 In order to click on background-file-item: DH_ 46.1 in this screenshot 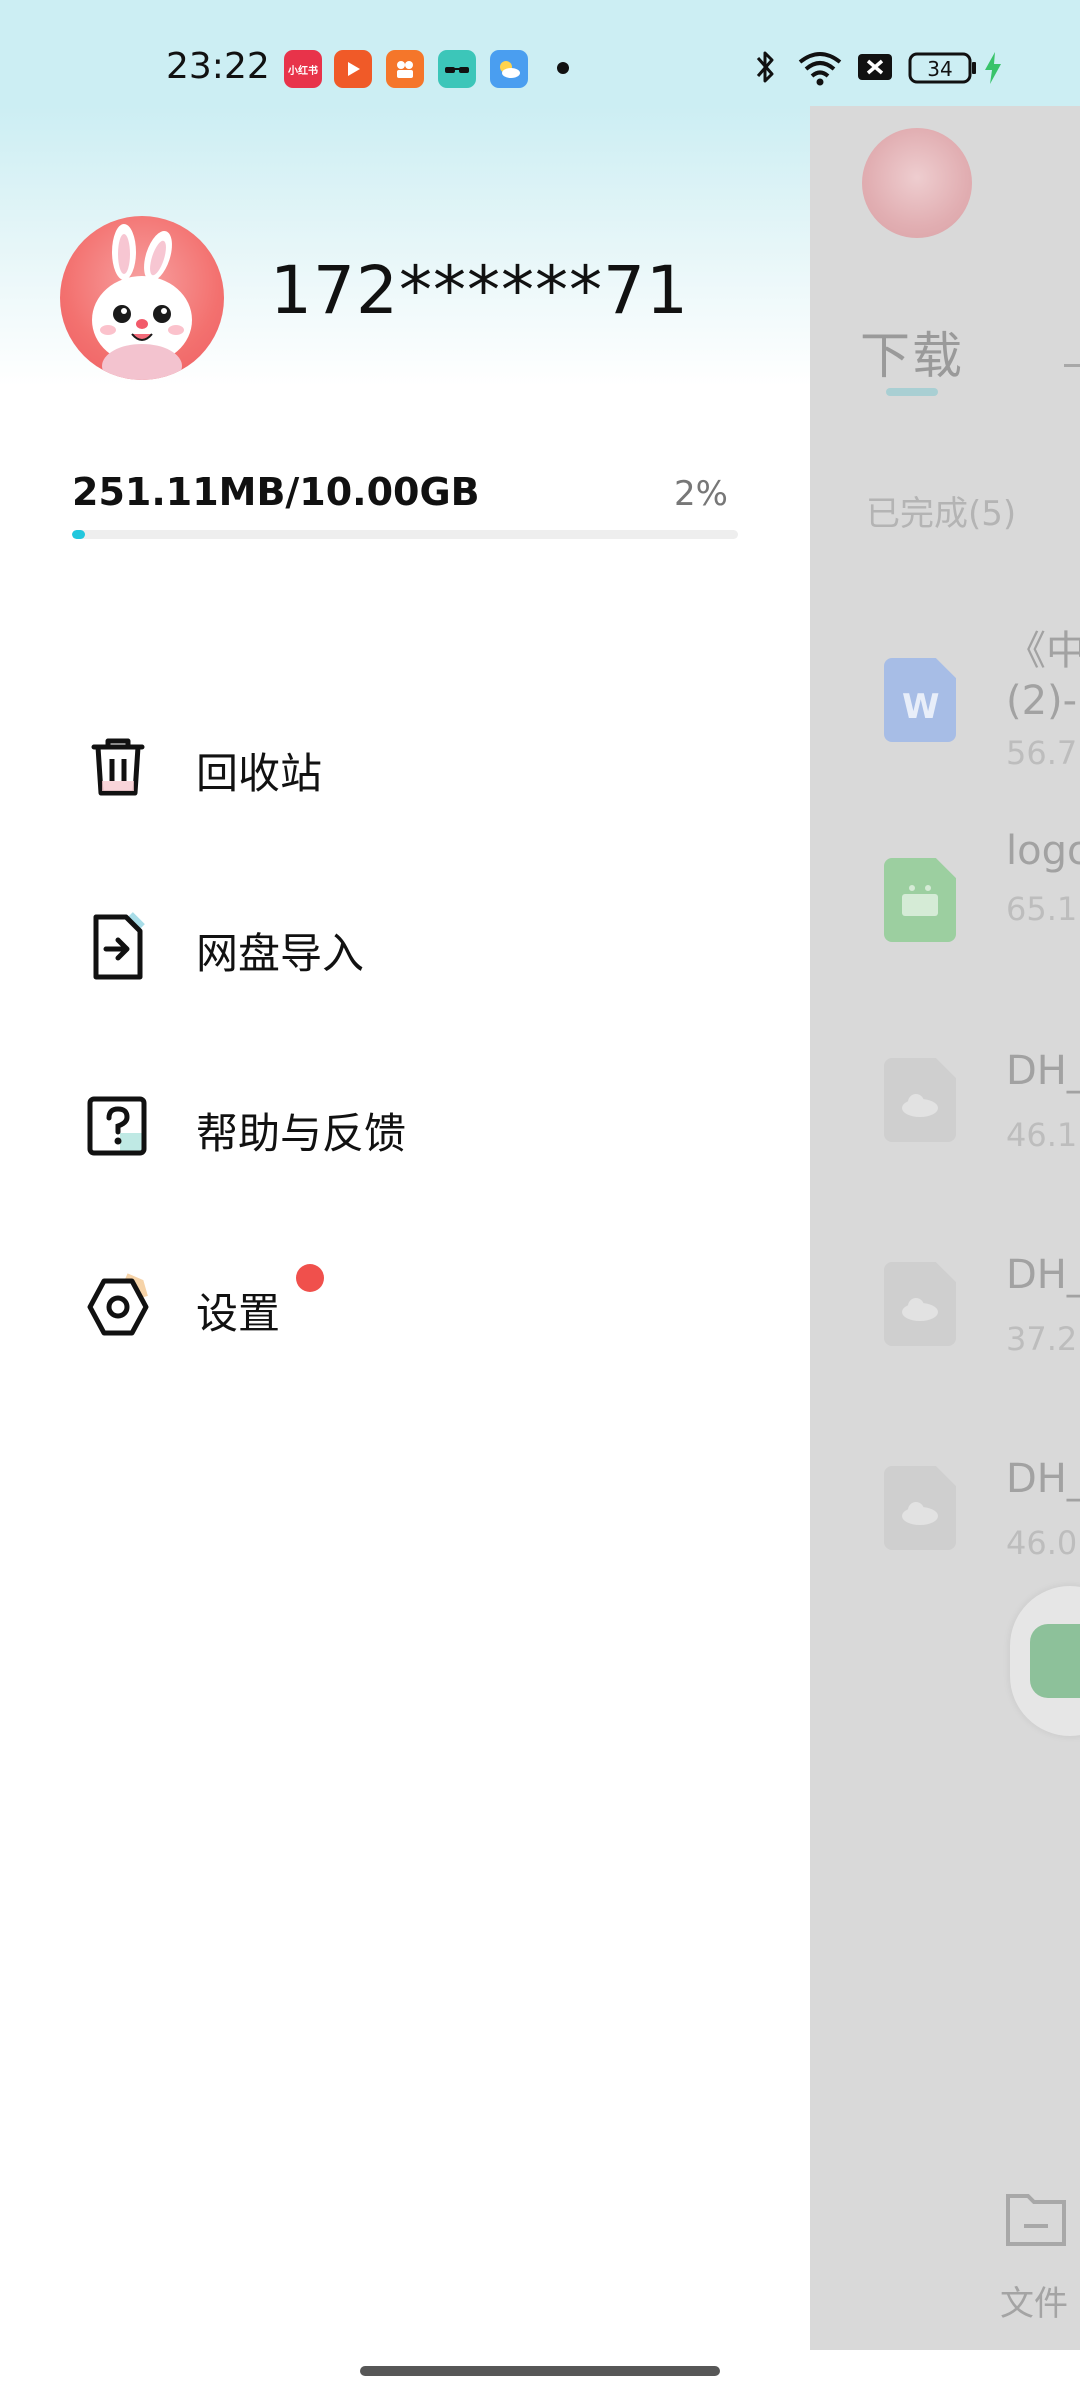, I will do `click(945, 1111)`.